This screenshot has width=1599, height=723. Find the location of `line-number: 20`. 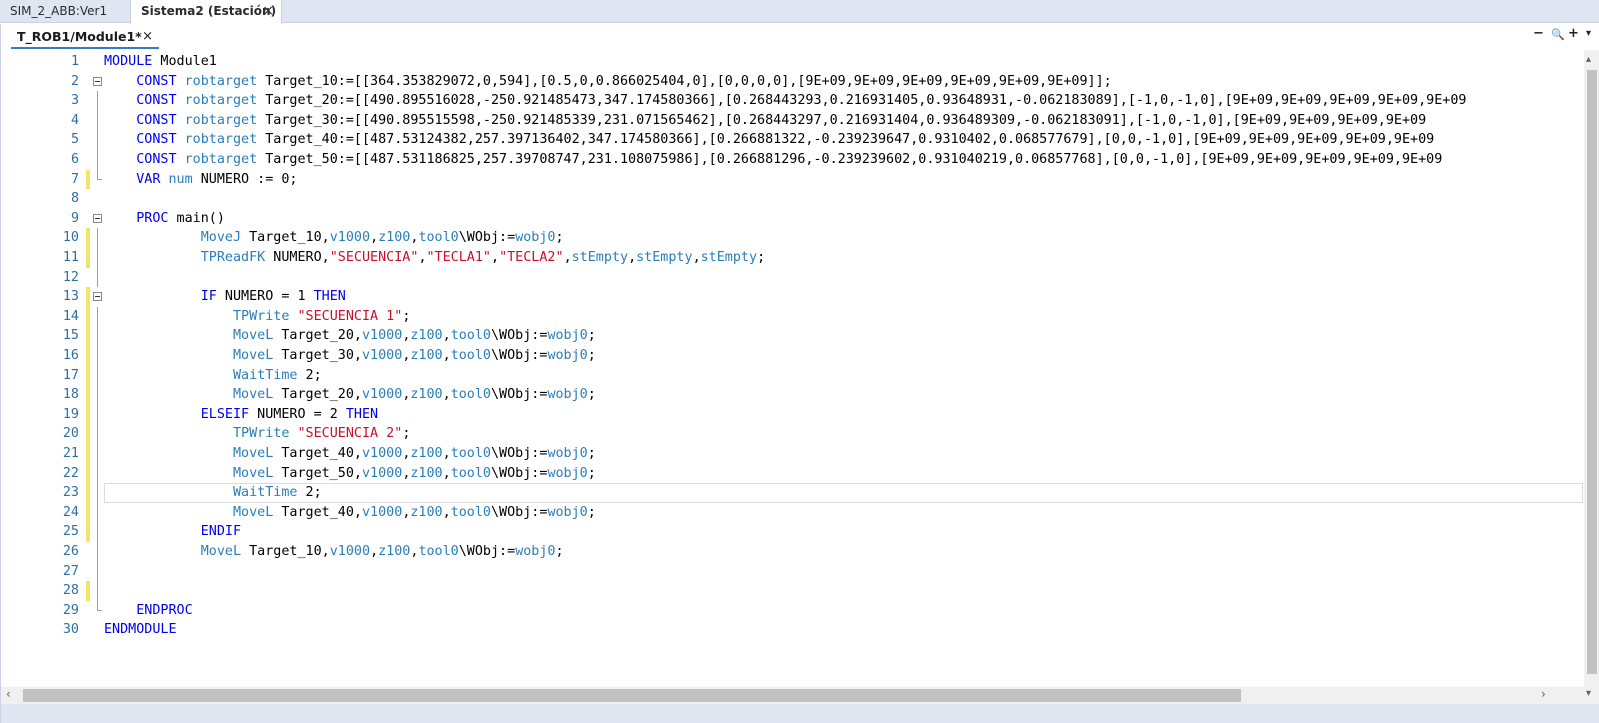

line-number: 20 is located at coordinates (70, 434).